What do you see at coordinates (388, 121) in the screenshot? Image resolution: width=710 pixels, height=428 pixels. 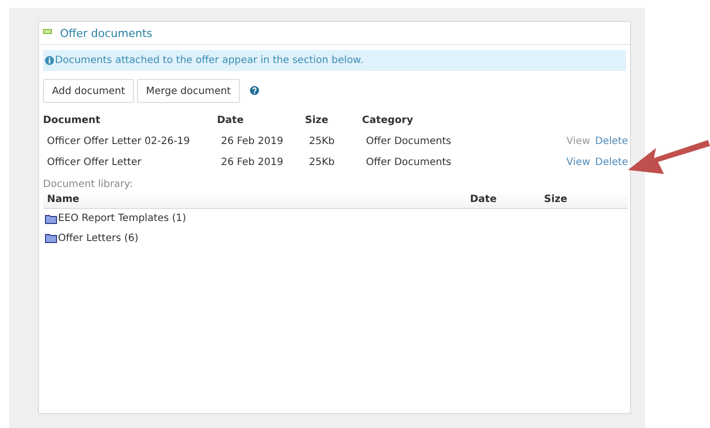 I see `column-header: Category` at bounding box center [388, 121].